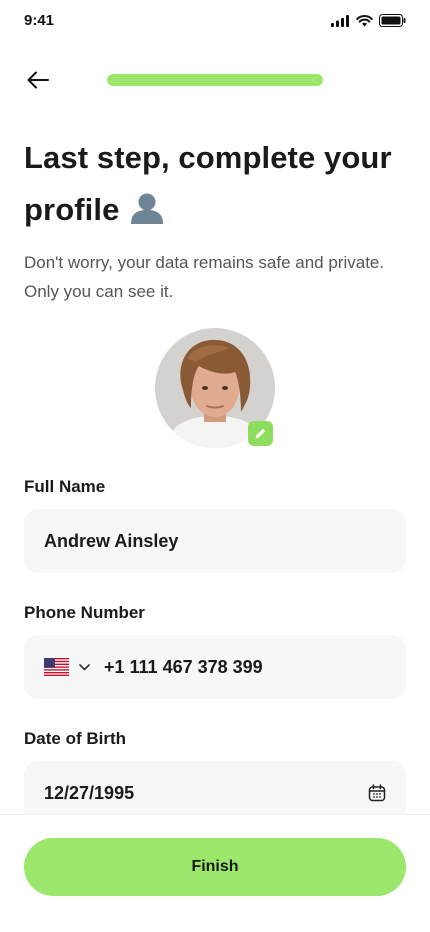 The width and height of the screenshot is (430, 932). I want to click on page-title-text: Last step, complete your profile, so click(208, 183).